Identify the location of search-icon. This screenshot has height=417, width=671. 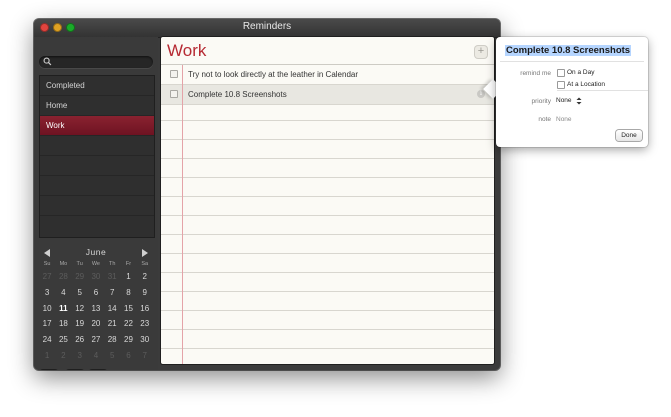
(47, 61).